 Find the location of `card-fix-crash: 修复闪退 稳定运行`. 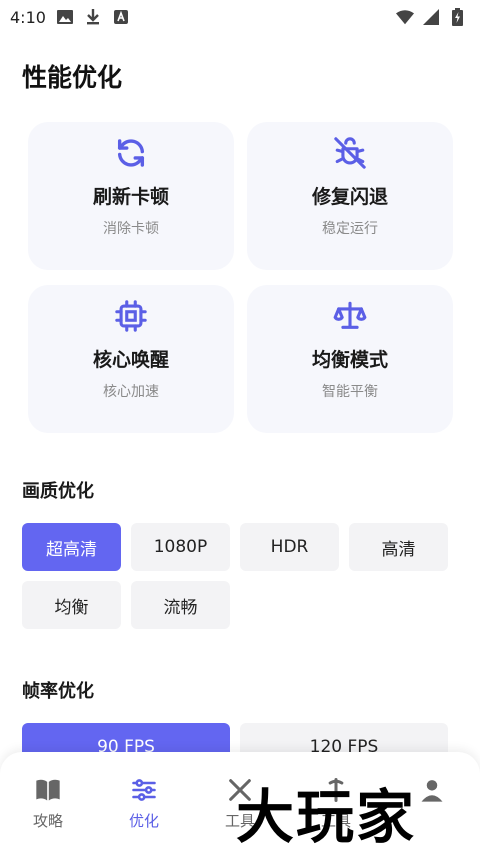

card-fix-crash: 修复闪退 稳定运行 is located at coordinates (350, 196).